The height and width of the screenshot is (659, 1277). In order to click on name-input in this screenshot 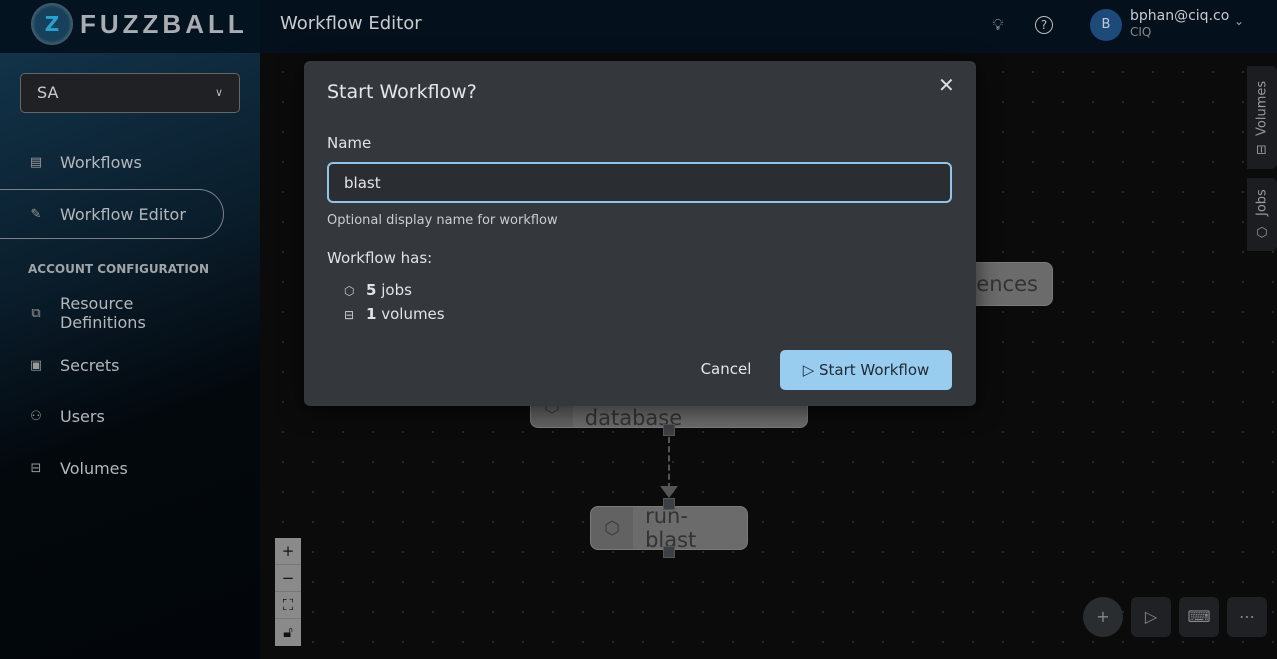, I will do `click(639, 182)`.